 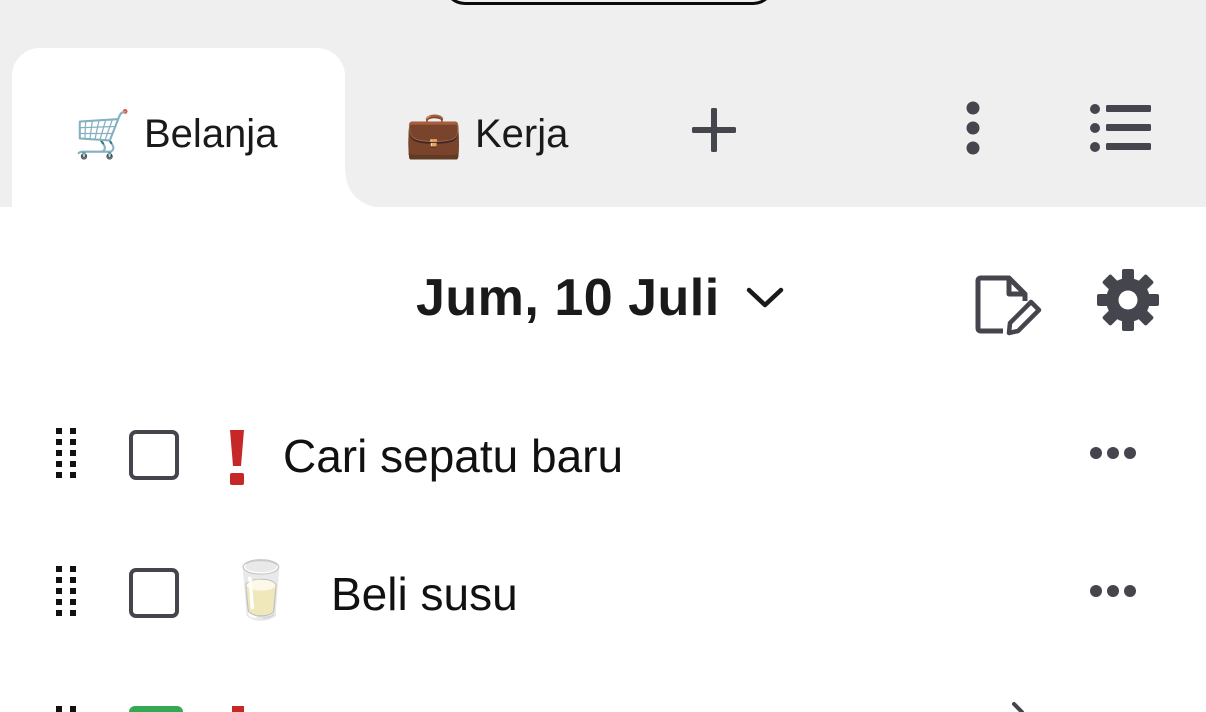 I want to click on edit-note-icon, so click(x=1008, y=305).